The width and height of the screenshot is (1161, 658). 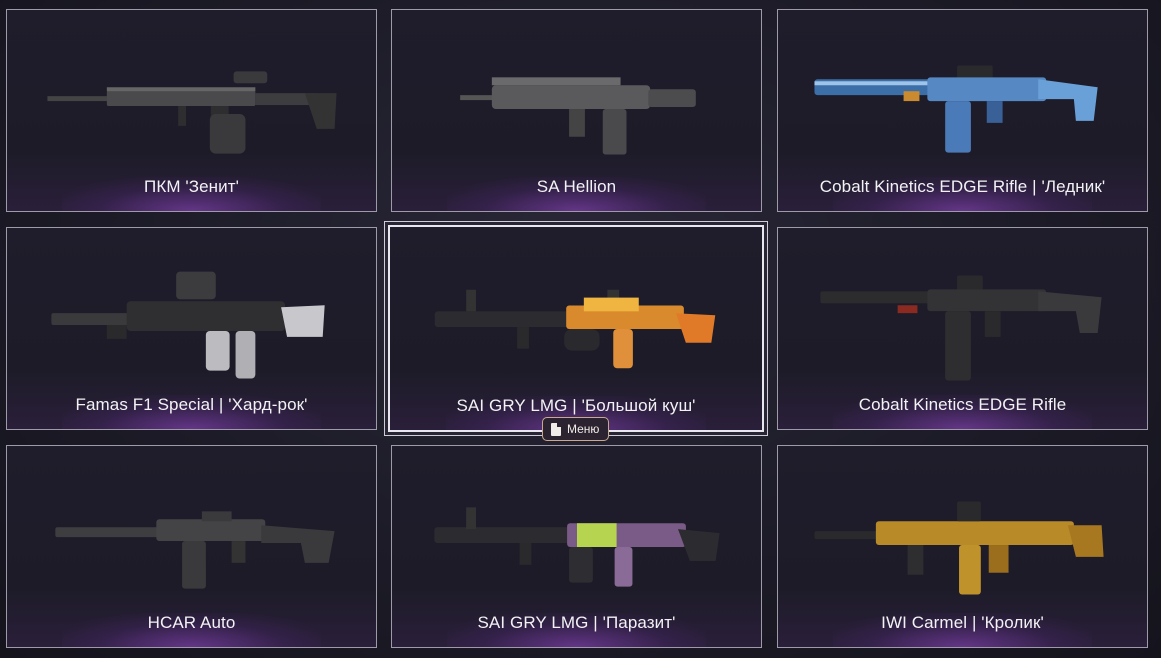 I want to click on weapon-name: SA Hellion, so click(x=576, y=186).